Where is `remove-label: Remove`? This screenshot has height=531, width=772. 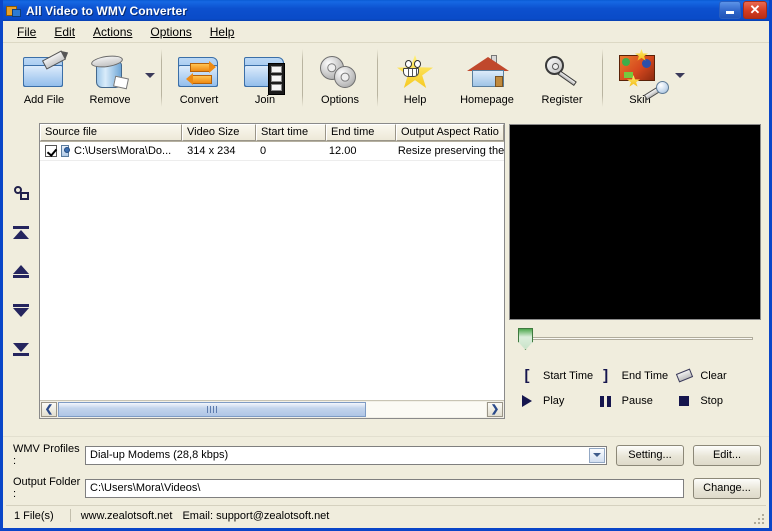
remove-label: Remove is located at coordinates (110, 100).